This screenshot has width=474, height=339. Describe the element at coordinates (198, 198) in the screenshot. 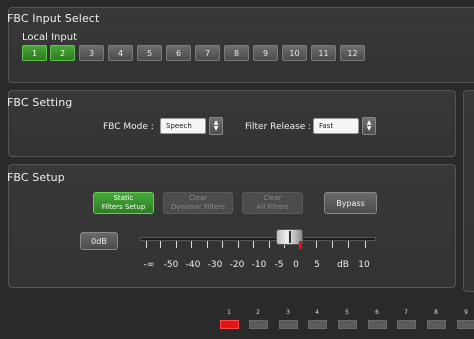

I see `clear-dynamic-filters-line1: Clear` at that location.